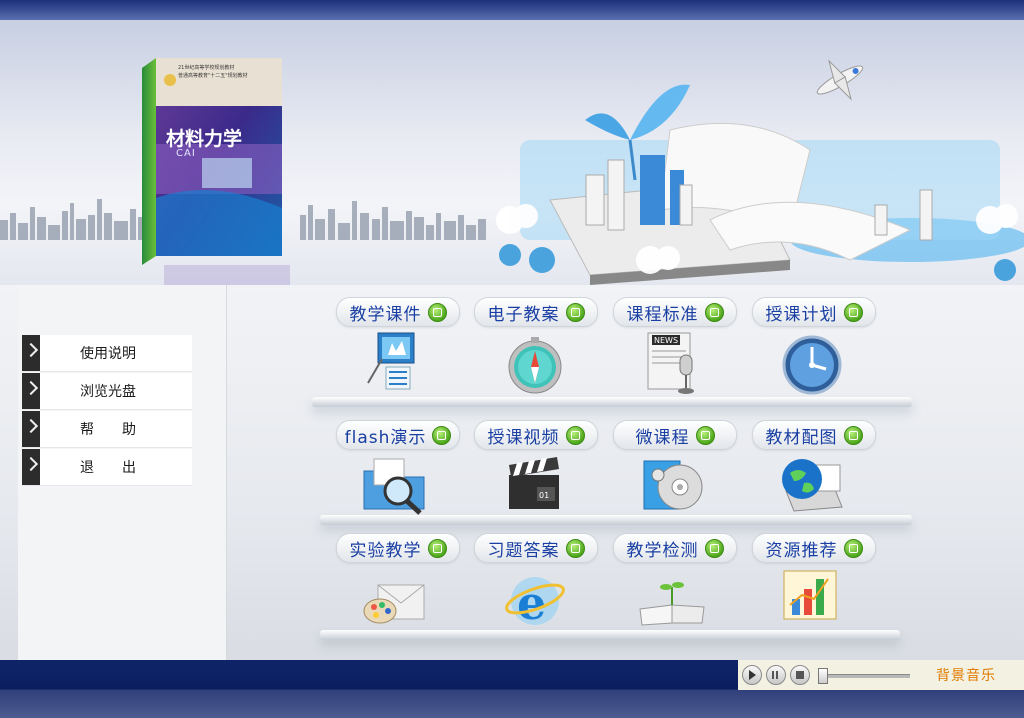 The height and width of the screenshot is (718, 1024). I want to click on nav-button-lab-teaching: 实验教学, so click(398, 548).